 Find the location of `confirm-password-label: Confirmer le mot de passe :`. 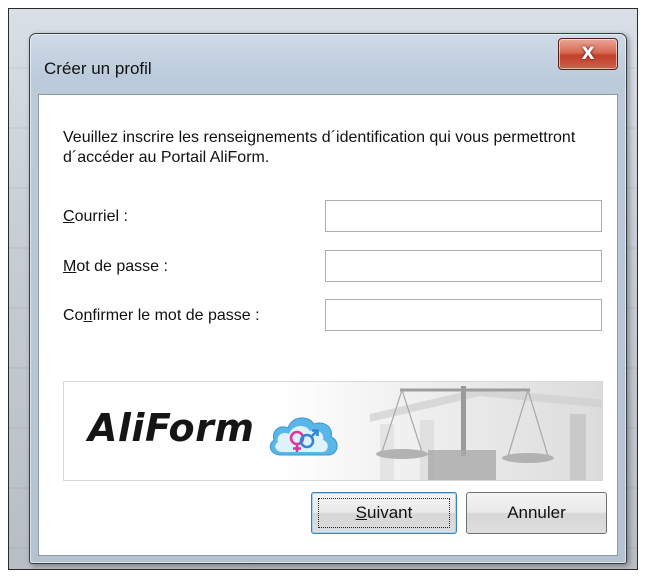

confirm-password-label: Confirmer le mot de passe : is located at coordinates (161, 316).